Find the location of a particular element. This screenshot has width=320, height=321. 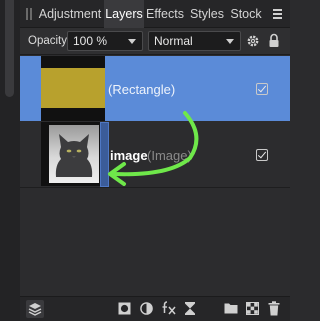

panel-grip-icon is located at coordinates (29, 14).